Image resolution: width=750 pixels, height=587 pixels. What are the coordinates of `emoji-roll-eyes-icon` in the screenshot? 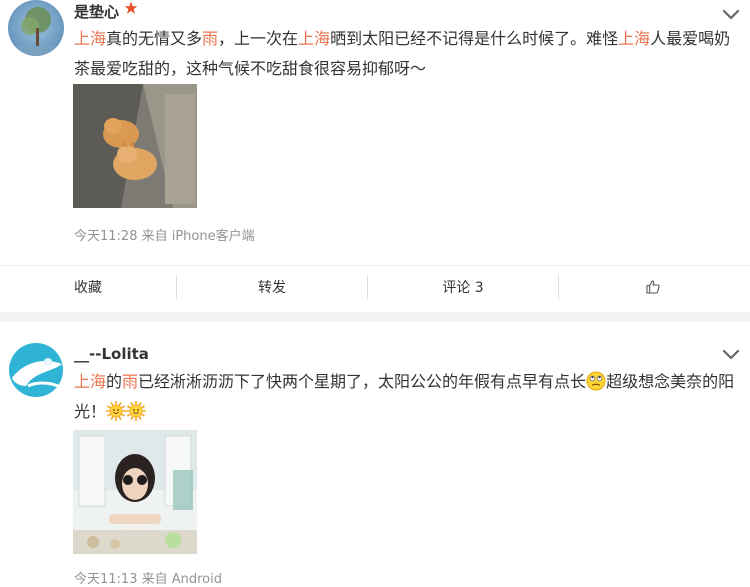 It's located at (596, 381).